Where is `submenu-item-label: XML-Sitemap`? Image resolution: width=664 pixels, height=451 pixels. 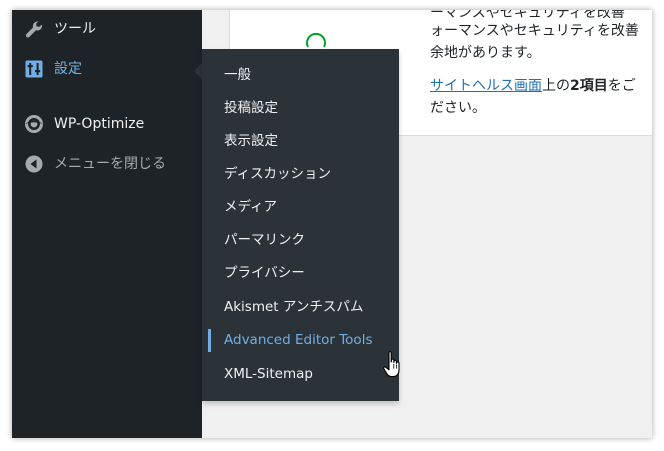
submenu-item-label: XML-Sitemap is located at coordinates (268, 374).